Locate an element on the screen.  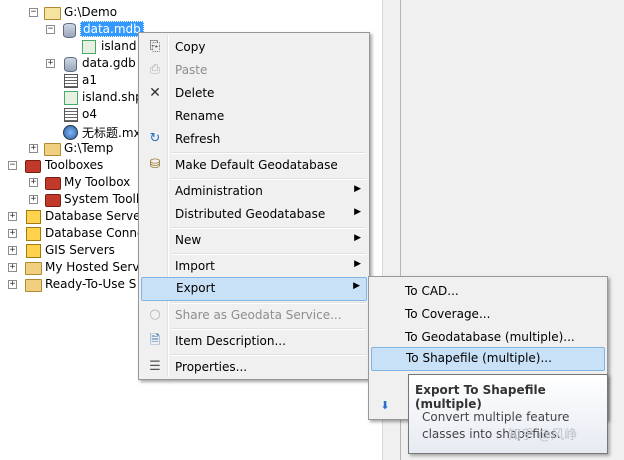
menu-item-make-default-geodatabase: ⛁ Make Default Geodatabase is located at coordinates (254, 165).